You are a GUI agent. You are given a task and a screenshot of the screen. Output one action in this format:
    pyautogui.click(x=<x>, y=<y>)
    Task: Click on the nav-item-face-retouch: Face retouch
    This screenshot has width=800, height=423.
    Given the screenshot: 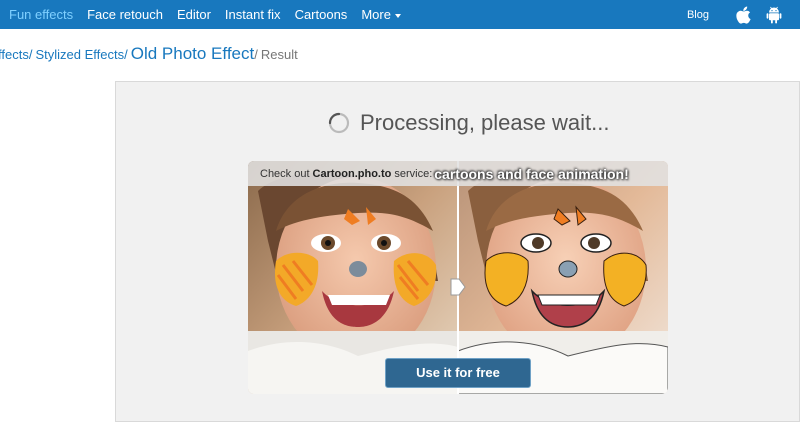 What is the action you would take?
    pyautogui.click(x=125, y=14)
    